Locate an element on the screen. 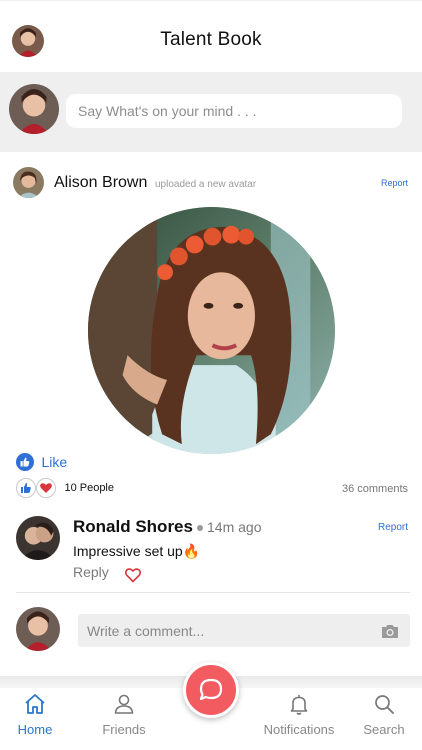 This screenshot has height=750, width=422. comment-text: Impressive set up🔥 is located at coordinates (136, 551).